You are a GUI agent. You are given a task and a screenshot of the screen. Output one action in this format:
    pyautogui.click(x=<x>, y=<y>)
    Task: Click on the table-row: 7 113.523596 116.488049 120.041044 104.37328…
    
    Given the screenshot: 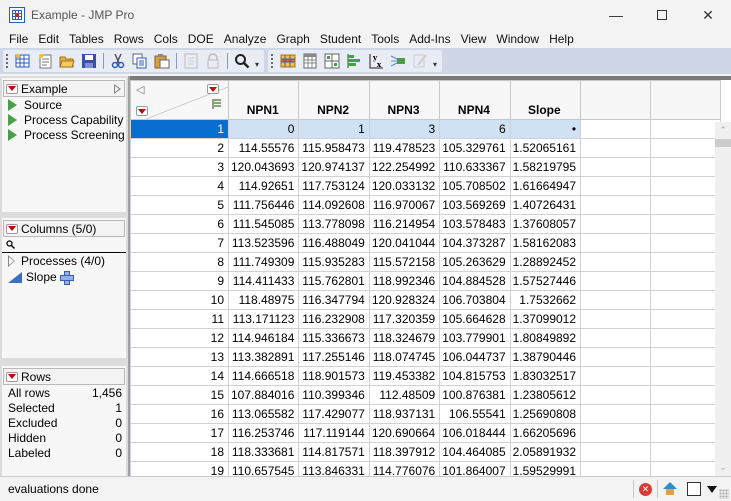 What is the action you would take?
    pyautogui.click(x=426, y=243)
    